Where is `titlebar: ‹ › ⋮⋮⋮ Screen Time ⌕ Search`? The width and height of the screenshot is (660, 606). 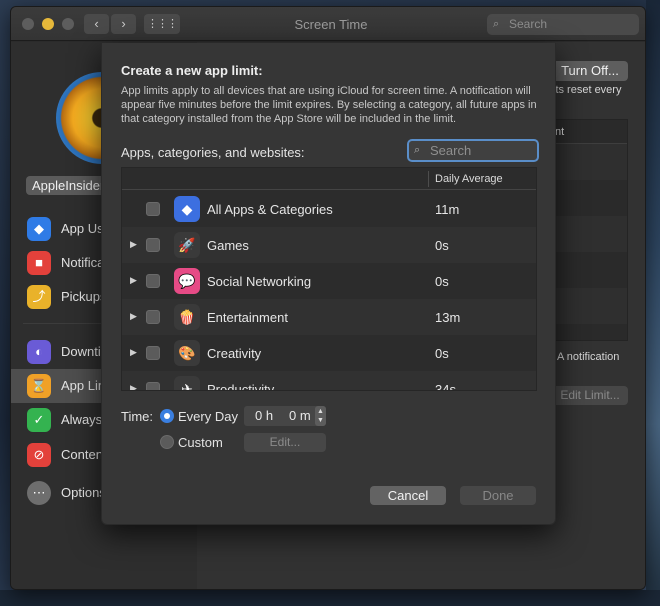 titlebar: ‹ › ⋮⋮⋮ Screen Time ⌕ Search is located at coordinates (328, 24).